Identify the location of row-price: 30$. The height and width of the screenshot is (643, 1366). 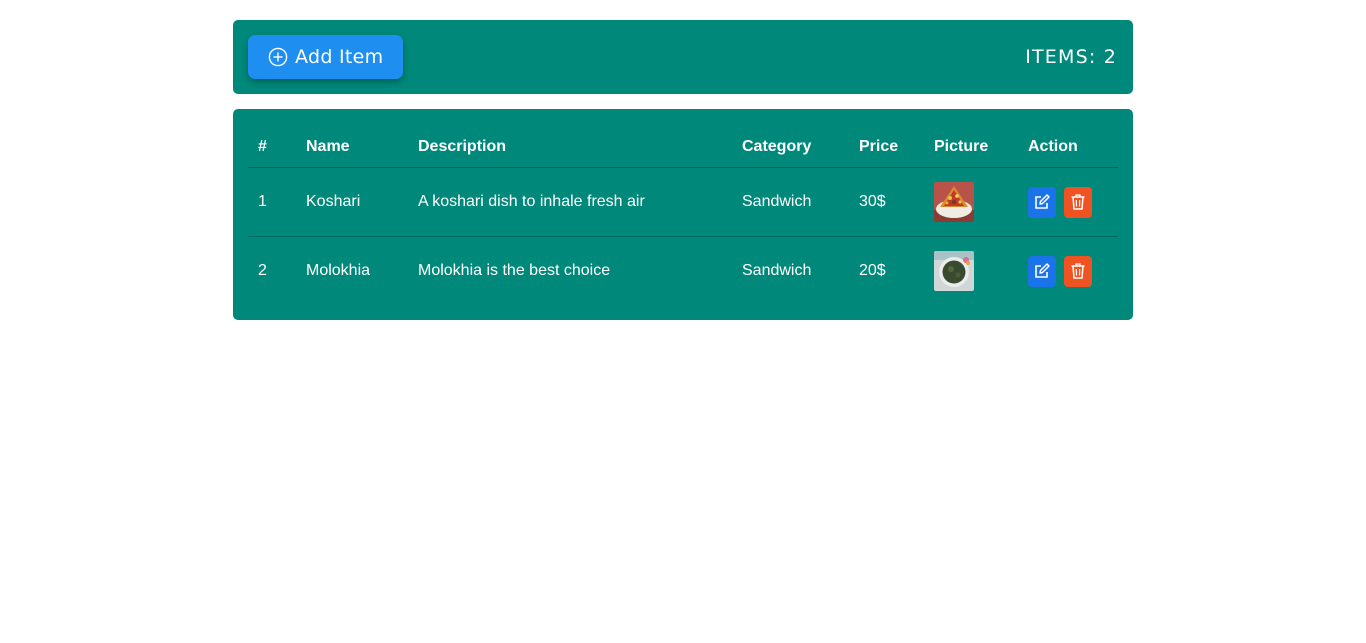
(886, 202).